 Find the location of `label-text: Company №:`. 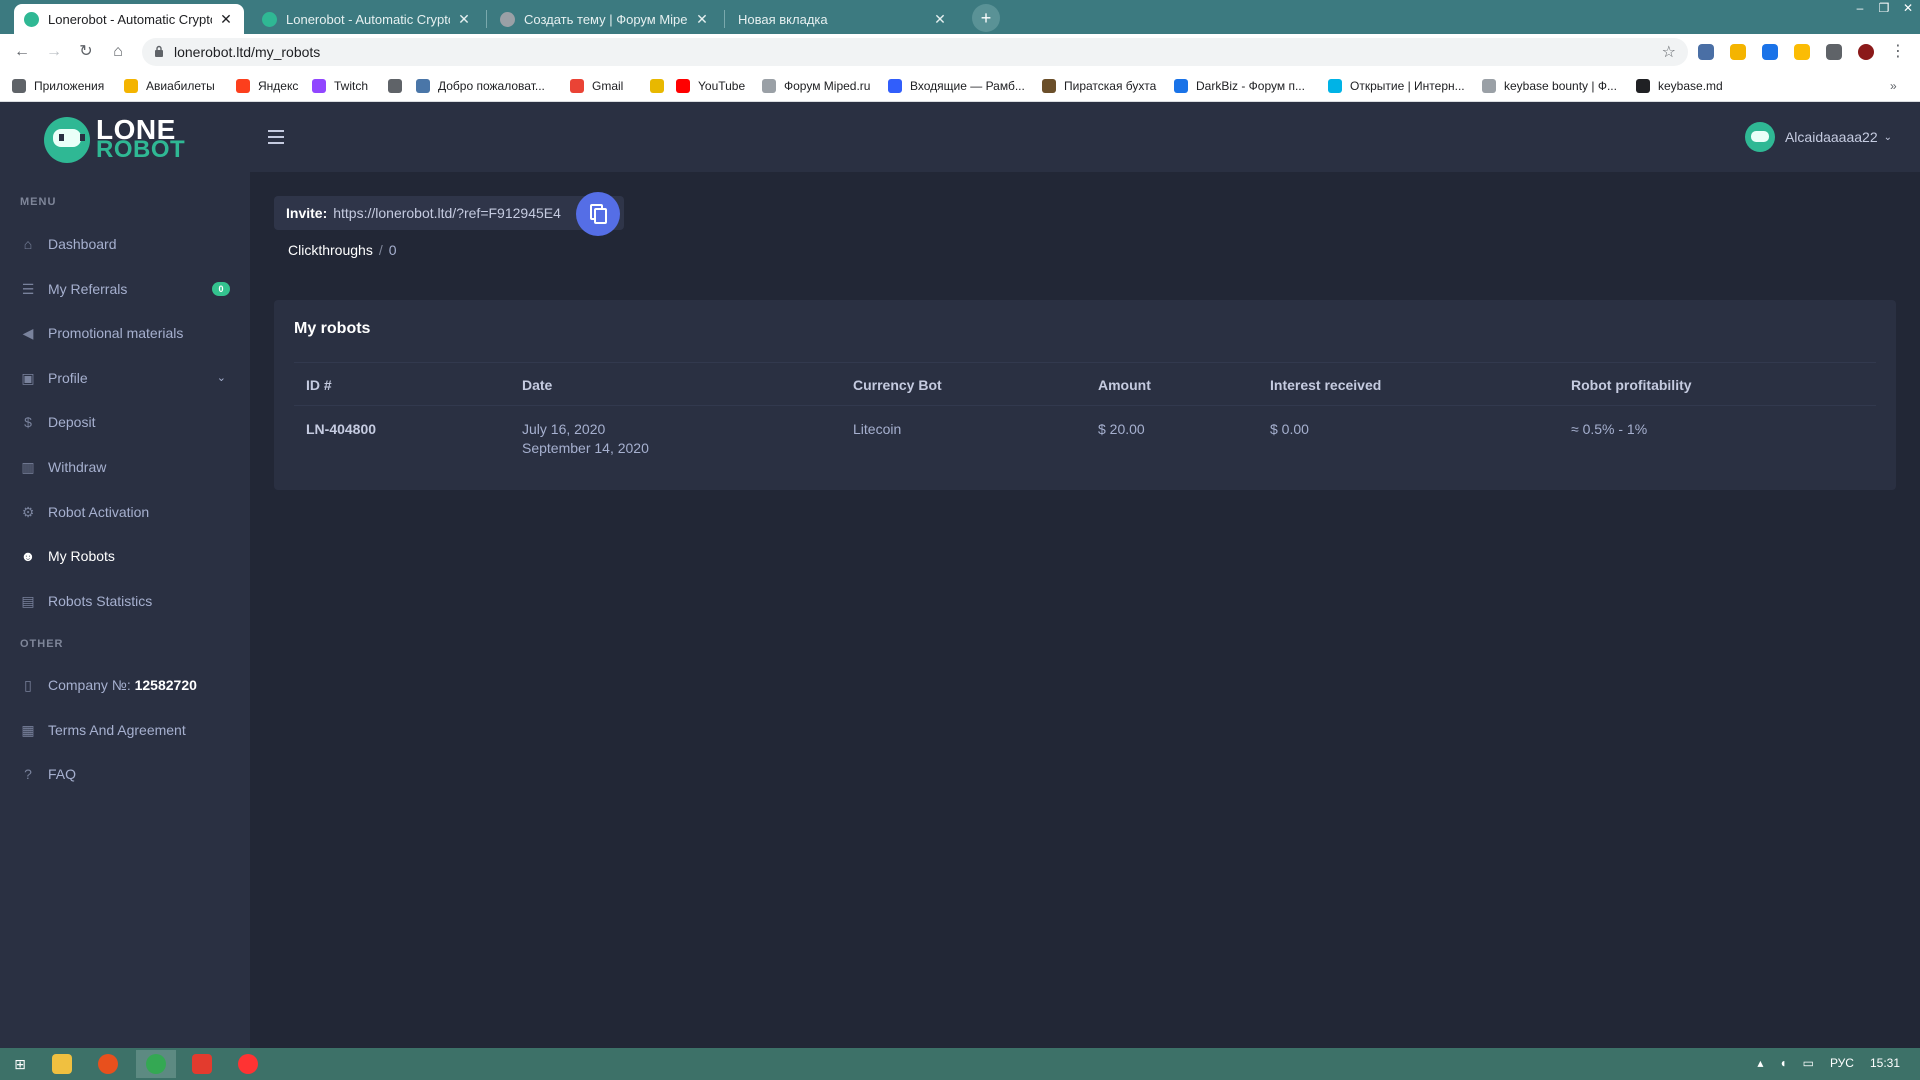

label-text: Company №: is located at coordinates (91, 685).